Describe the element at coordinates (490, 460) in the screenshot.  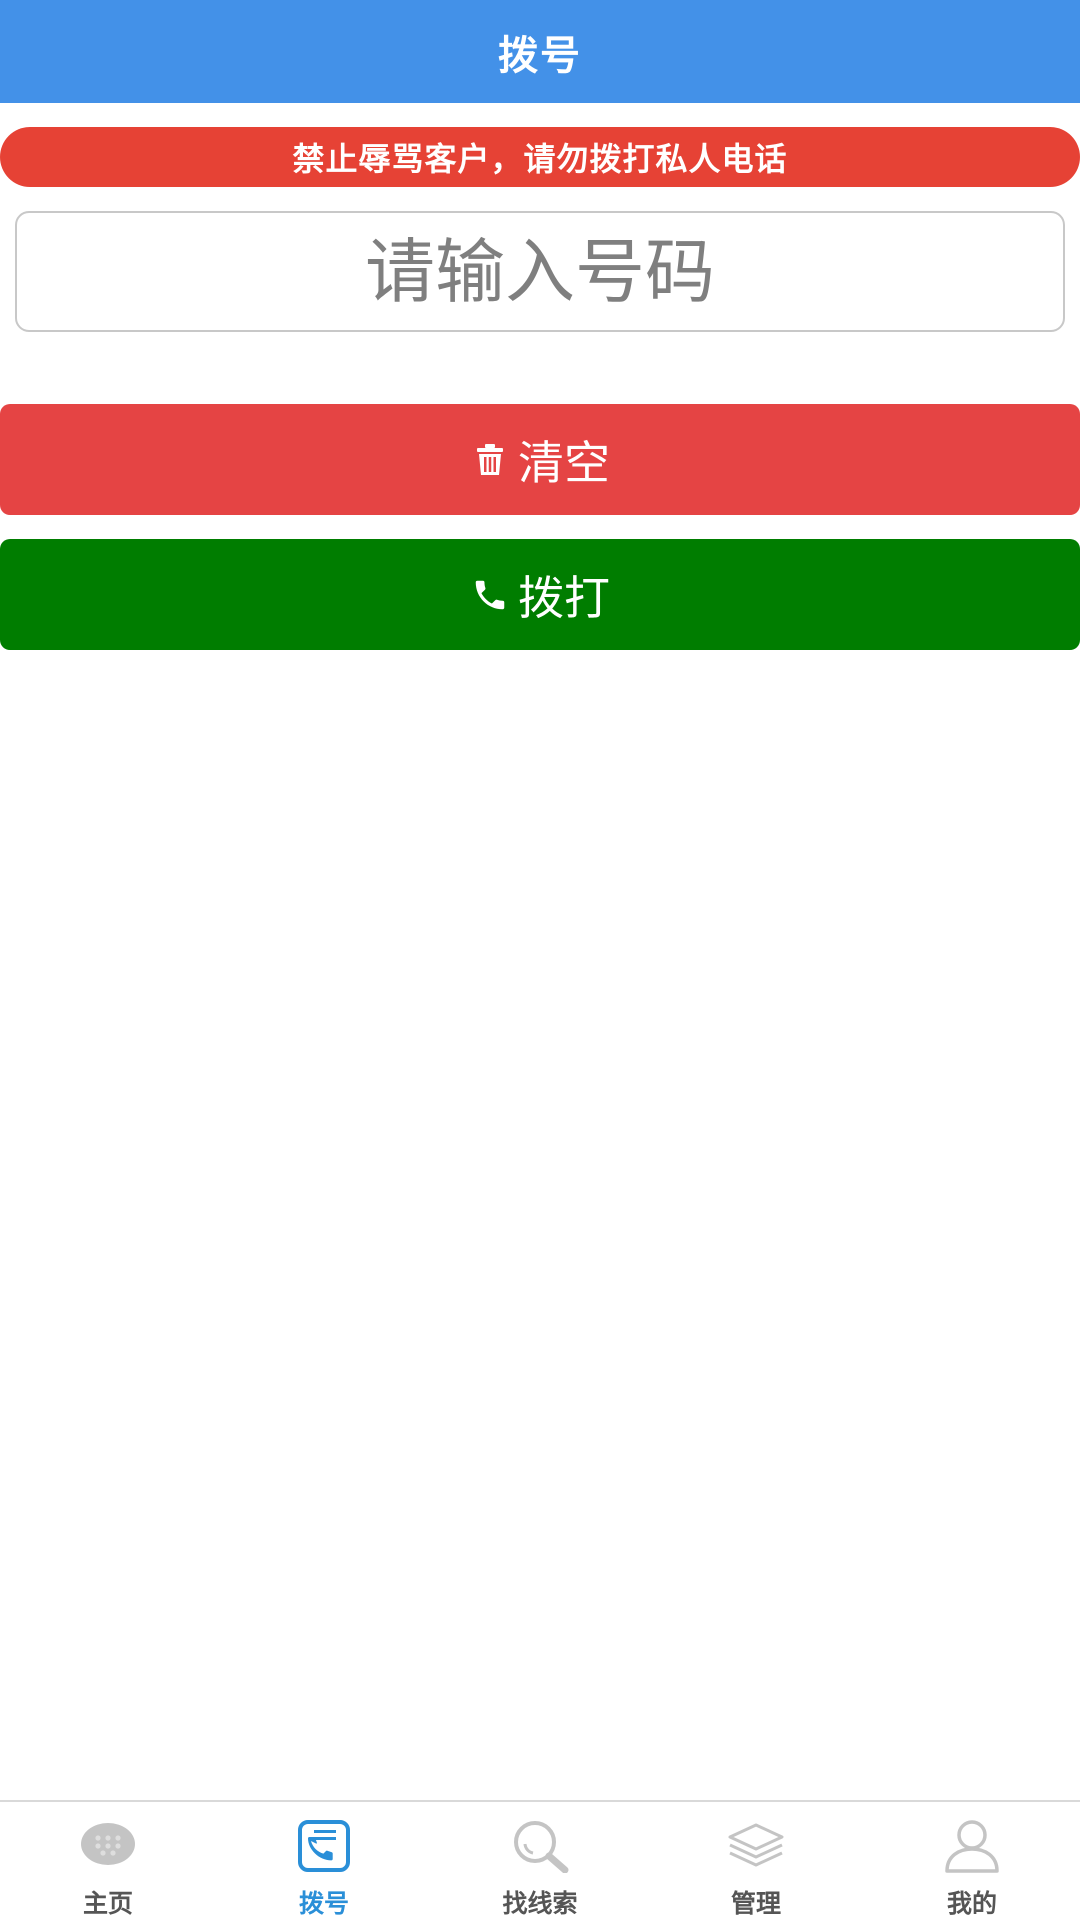
I see `trash-icon` at that location.